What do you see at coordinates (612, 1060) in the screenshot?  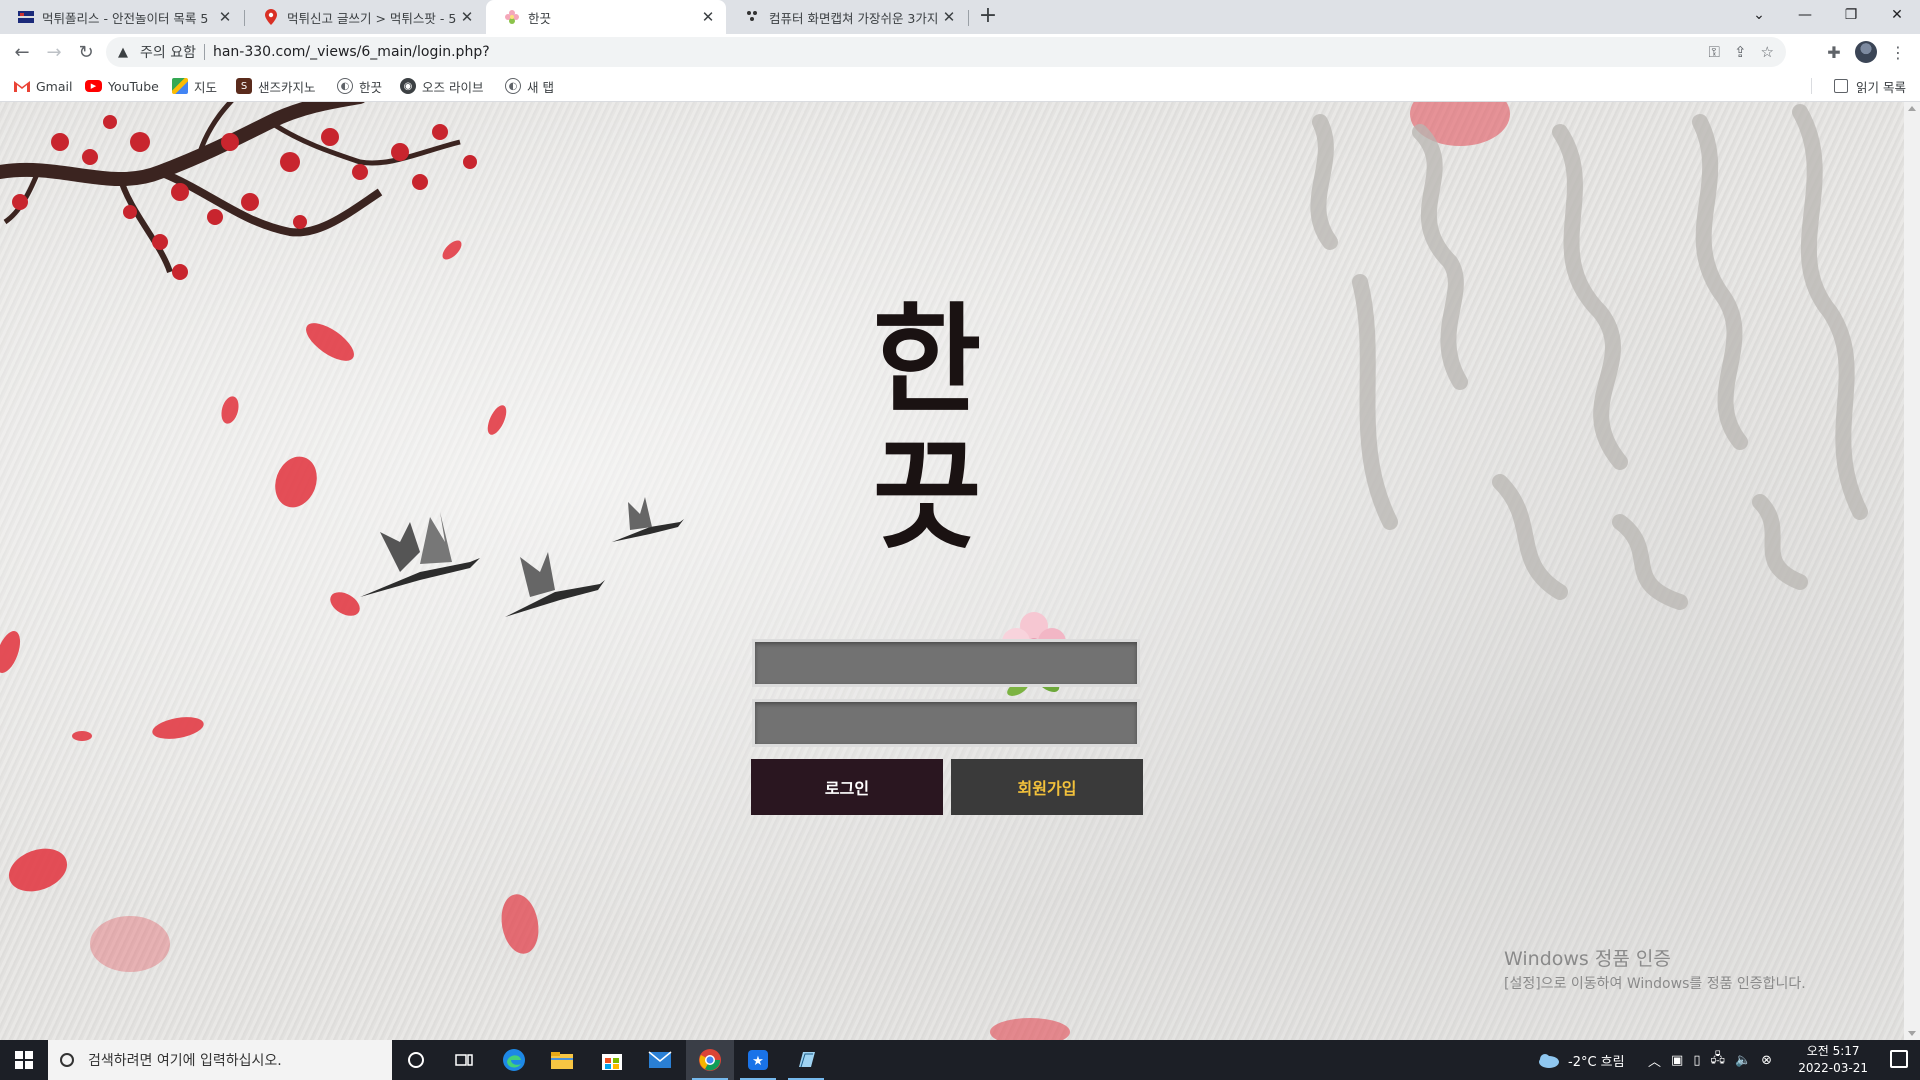 I see `store-icon` at bounding box center [612, 1060].